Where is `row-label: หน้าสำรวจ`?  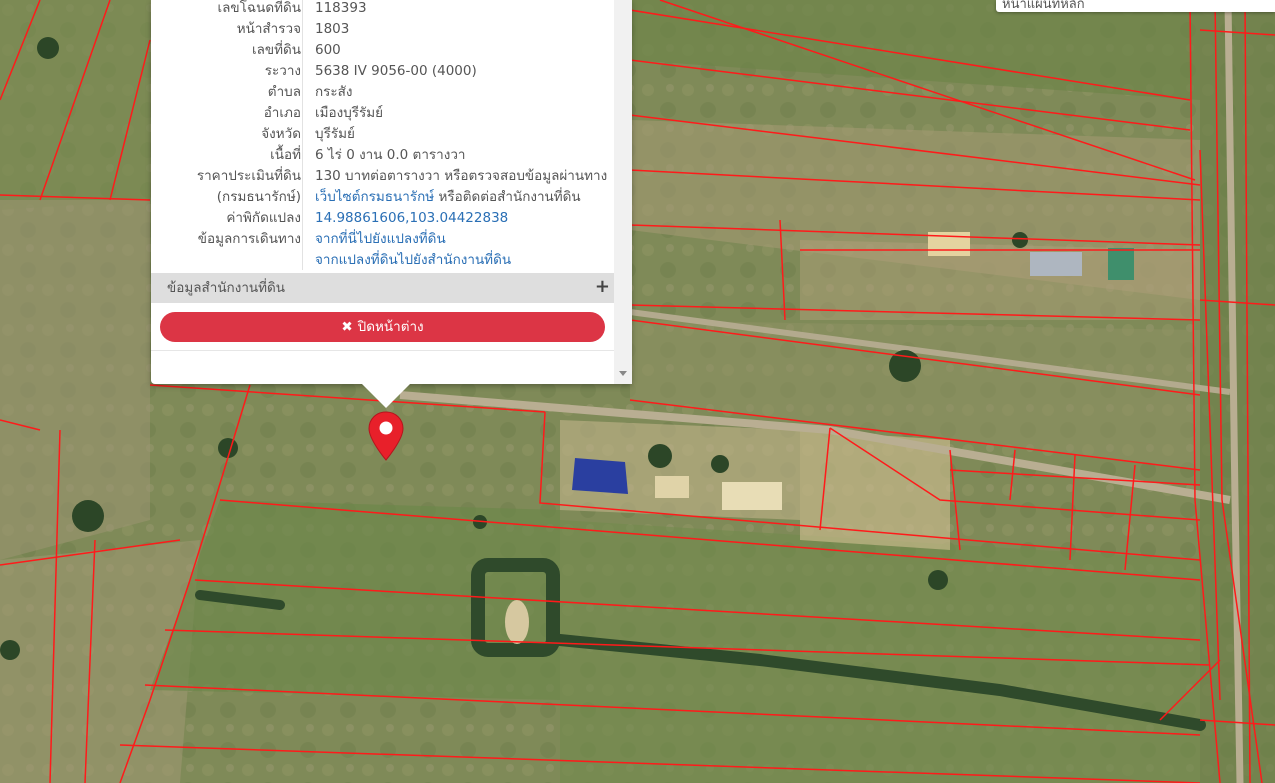 row-label: หน้าสำรวจ is located at coordinates (268, 29).